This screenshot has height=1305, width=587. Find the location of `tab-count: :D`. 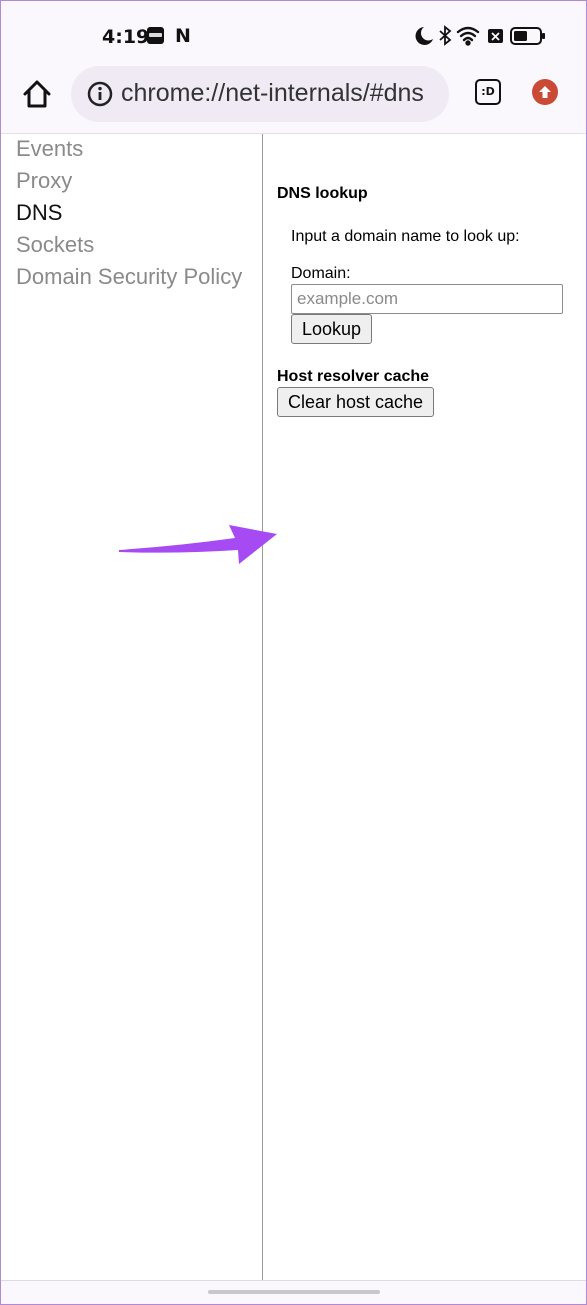

tab-count: :D is located at coordinates (488, 91).